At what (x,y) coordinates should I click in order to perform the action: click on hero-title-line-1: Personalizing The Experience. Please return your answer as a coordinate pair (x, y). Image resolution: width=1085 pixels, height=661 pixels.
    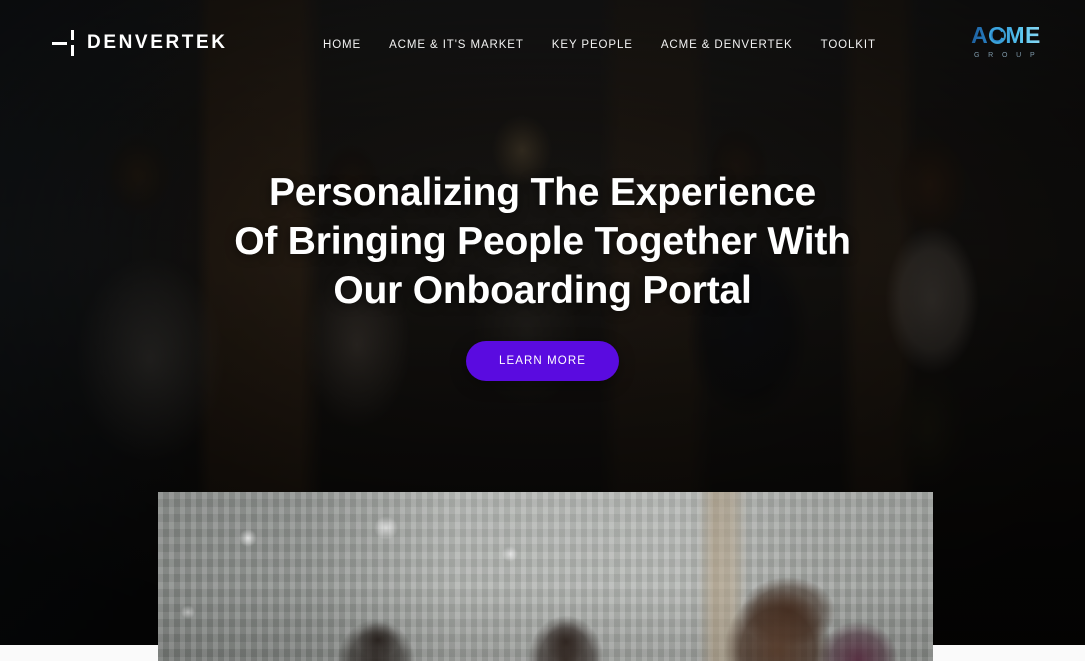
    Looking at the image, I should click on (542, 192).